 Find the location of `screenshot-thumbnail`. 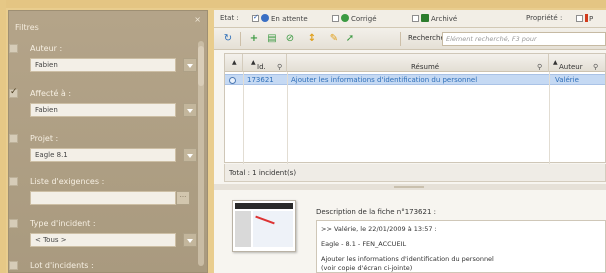

screenshot-thumbnail is located at coordinates (264, 226).